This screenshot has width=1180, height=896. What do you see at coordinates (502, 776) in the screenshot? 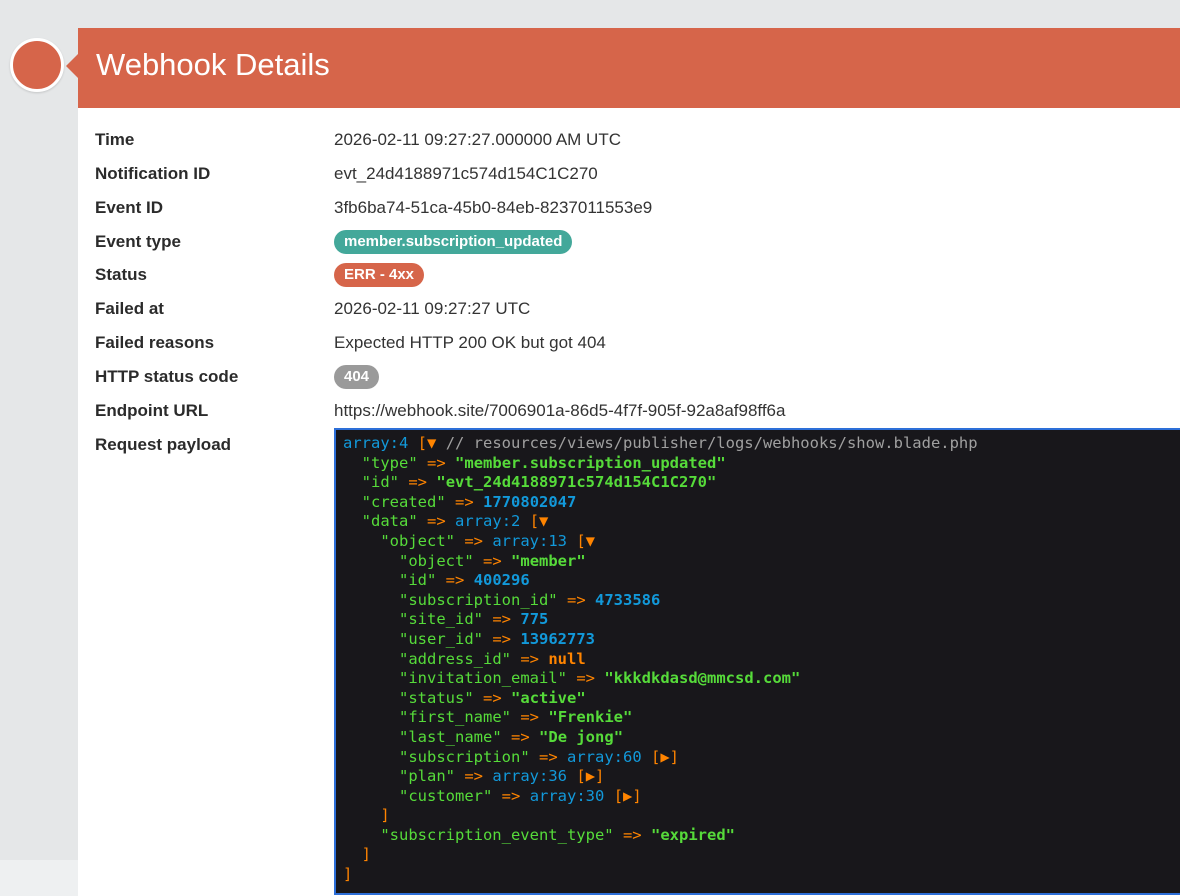
I see `dump-line-plan: "plan" => array:36 [▶]` at bounding box center [502, 776].